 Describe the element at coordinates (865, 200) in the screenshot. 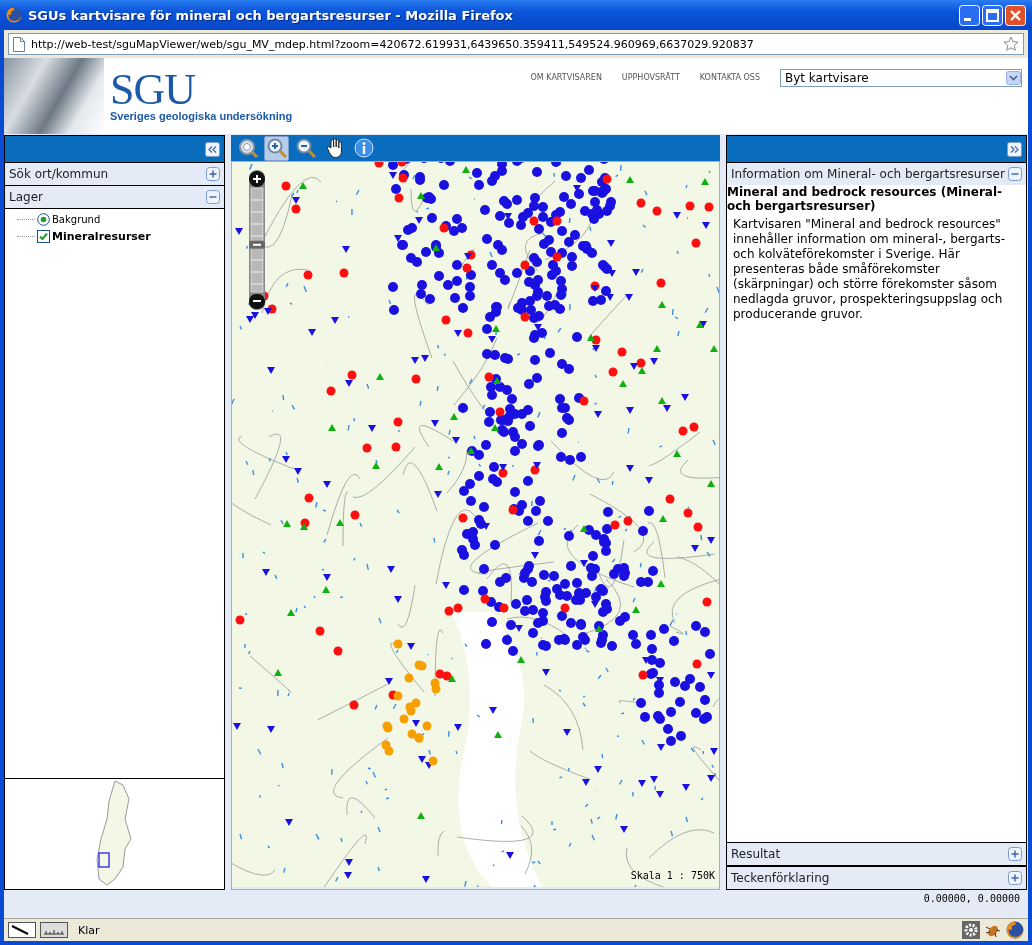

I see `info-title: Mineral and bedrock resources (Mineral- och bergartsresurser)` at that location.